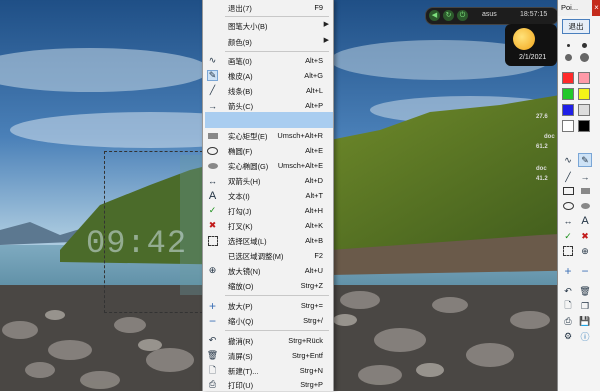  I want to click on menu-item-clear: 🗑 清屏(S) Strg+Entf, so click(268, 355).